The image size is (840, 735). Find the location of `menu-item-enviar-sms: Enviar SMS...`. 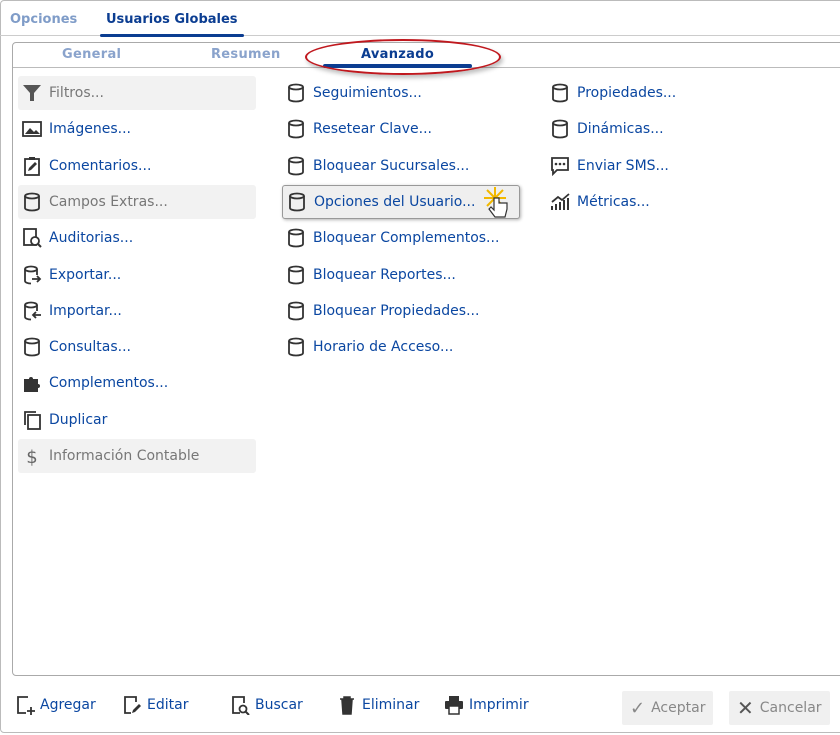

menu-item-enviar-sms: Enviar SMS... is located at coordinates (646, 166).